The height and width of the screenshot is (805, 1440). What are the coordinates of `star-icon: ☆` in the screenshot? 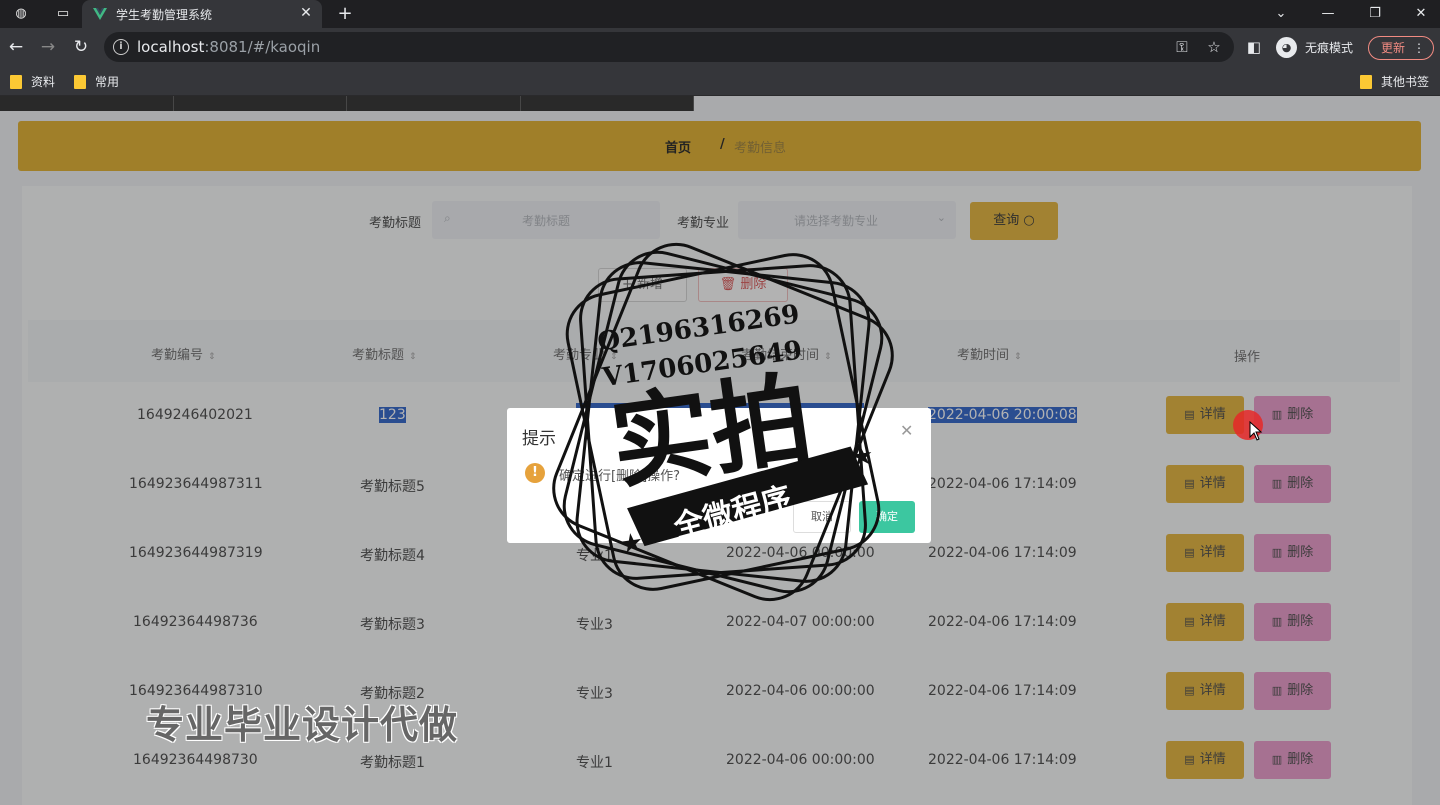 It's located at (1214, 47).